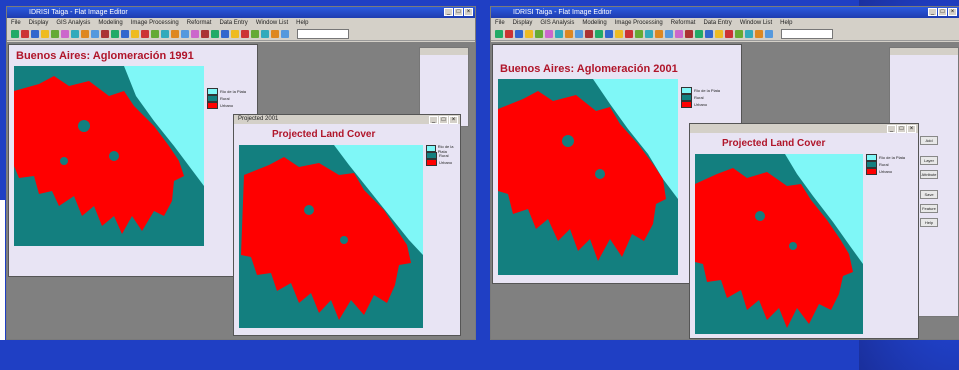  Describe the element at coordinates (233, 91) in the screenshot. I see `legend-label: Rio de la Plata` at that location.